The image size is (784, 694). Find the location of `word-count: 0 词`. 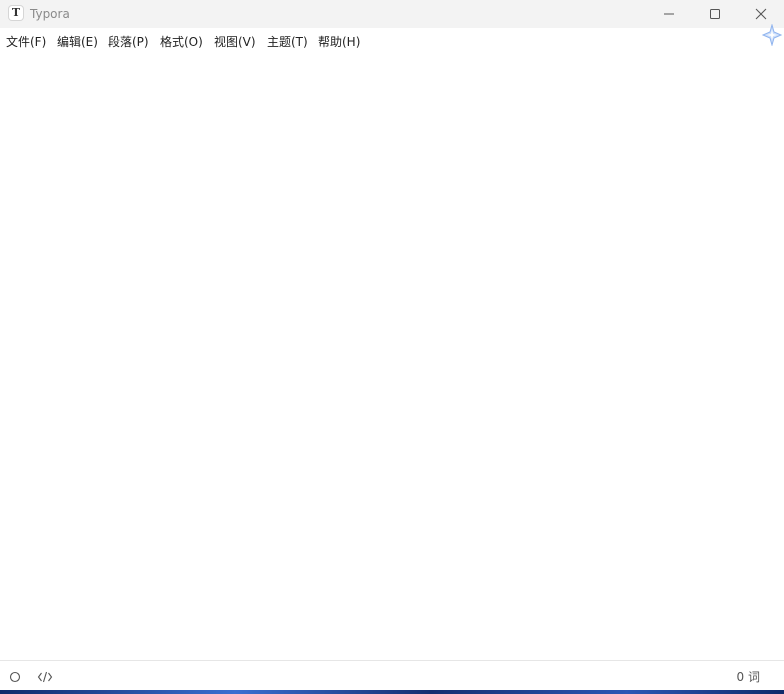

word-count: 0 词 is located at coordinates (748, 677).